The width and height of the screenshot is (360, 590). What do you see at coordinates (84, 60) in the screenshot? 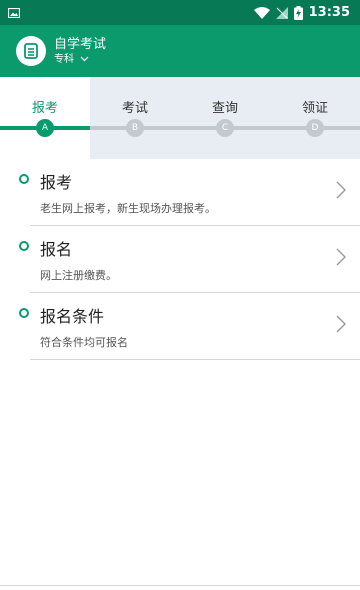
I see `chevron-down-icon` at bounding box center [84, 60].